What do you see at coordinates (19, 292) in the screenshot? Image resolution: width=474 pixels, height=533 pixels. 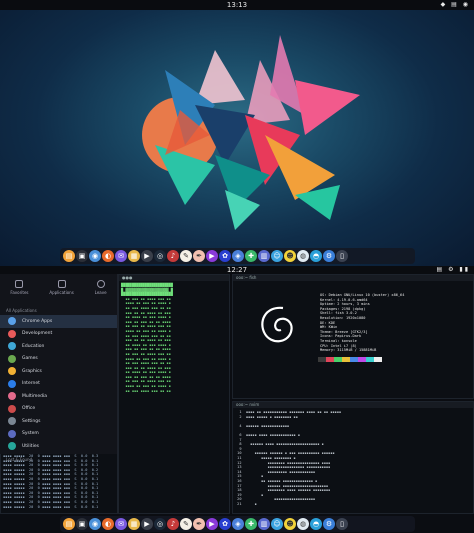 I see `tab-favorites: Favorites` at bounding box center [19, 292].